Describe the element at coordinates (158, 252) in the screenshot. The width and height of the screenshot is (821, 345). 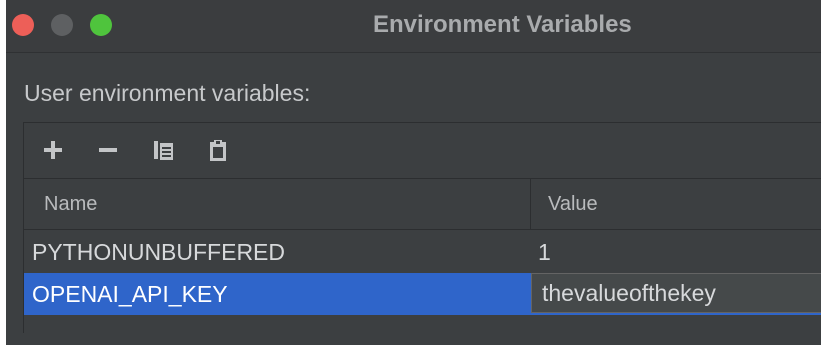
I see `variable-name-cell: PYTHONUNBUFFERED` at that location.